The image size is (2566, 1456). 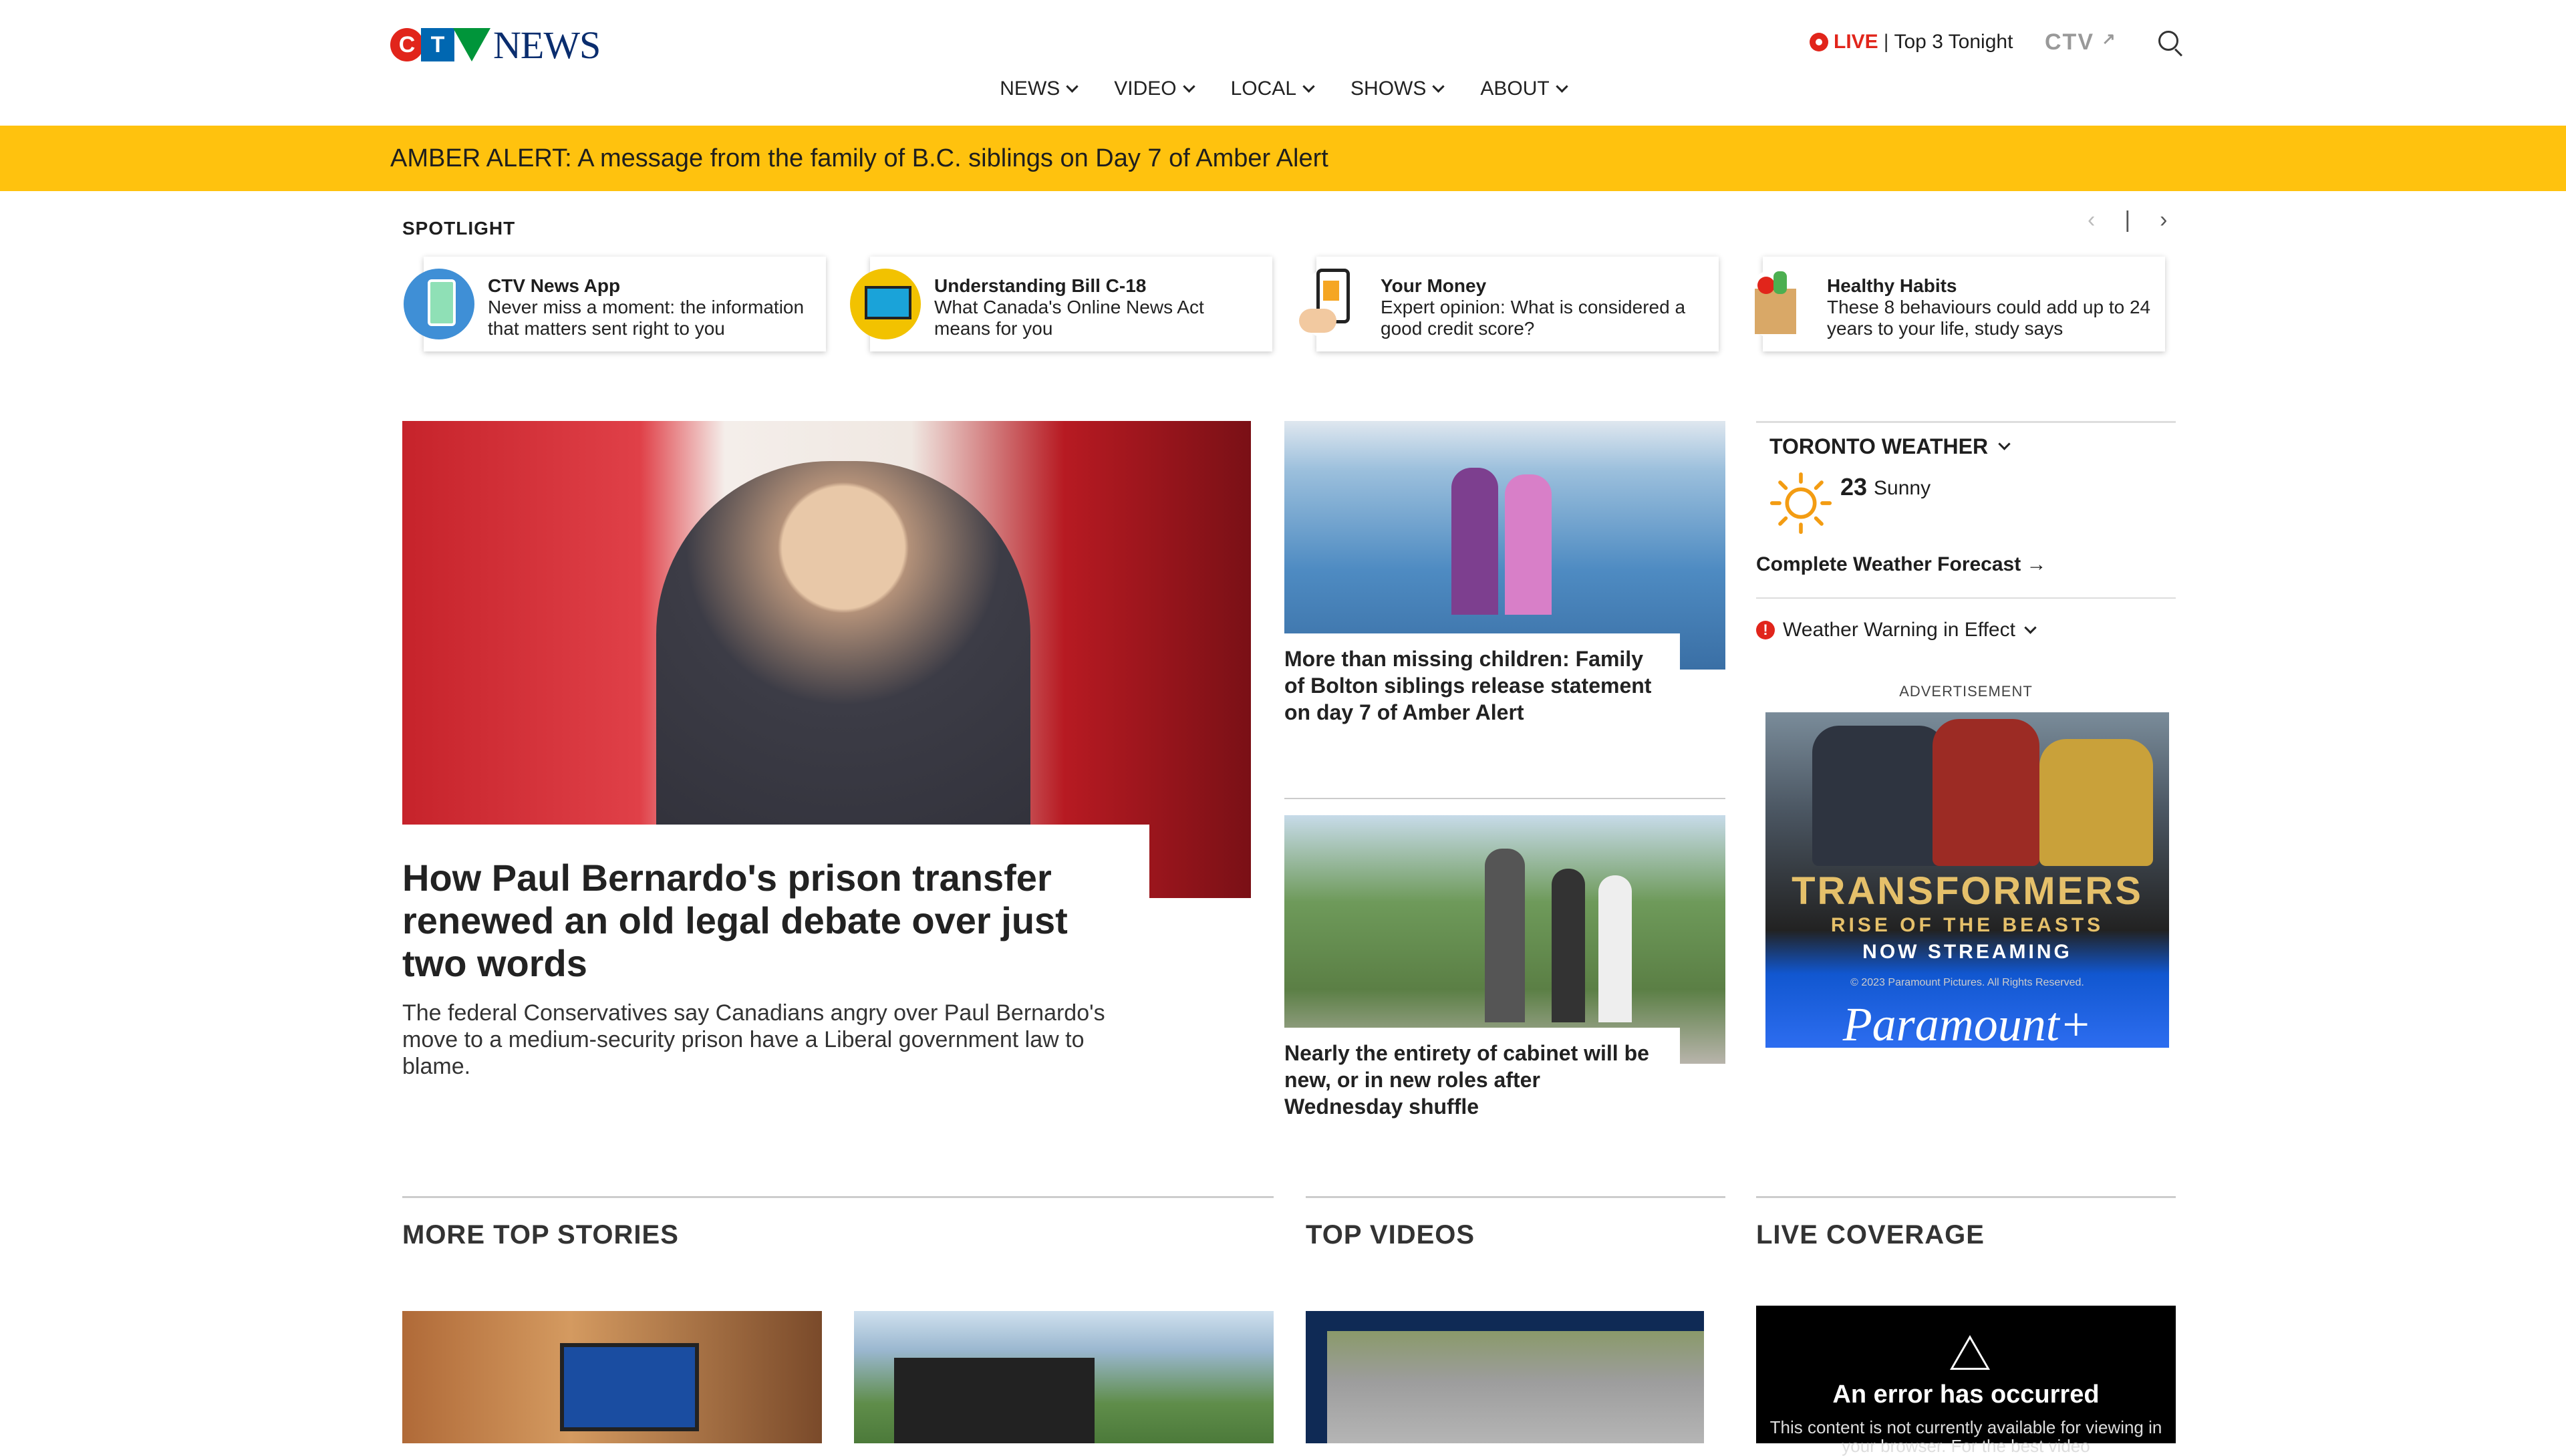 I want to click on nav-shows-label: SHOWS, so click(x=1388, y=89).